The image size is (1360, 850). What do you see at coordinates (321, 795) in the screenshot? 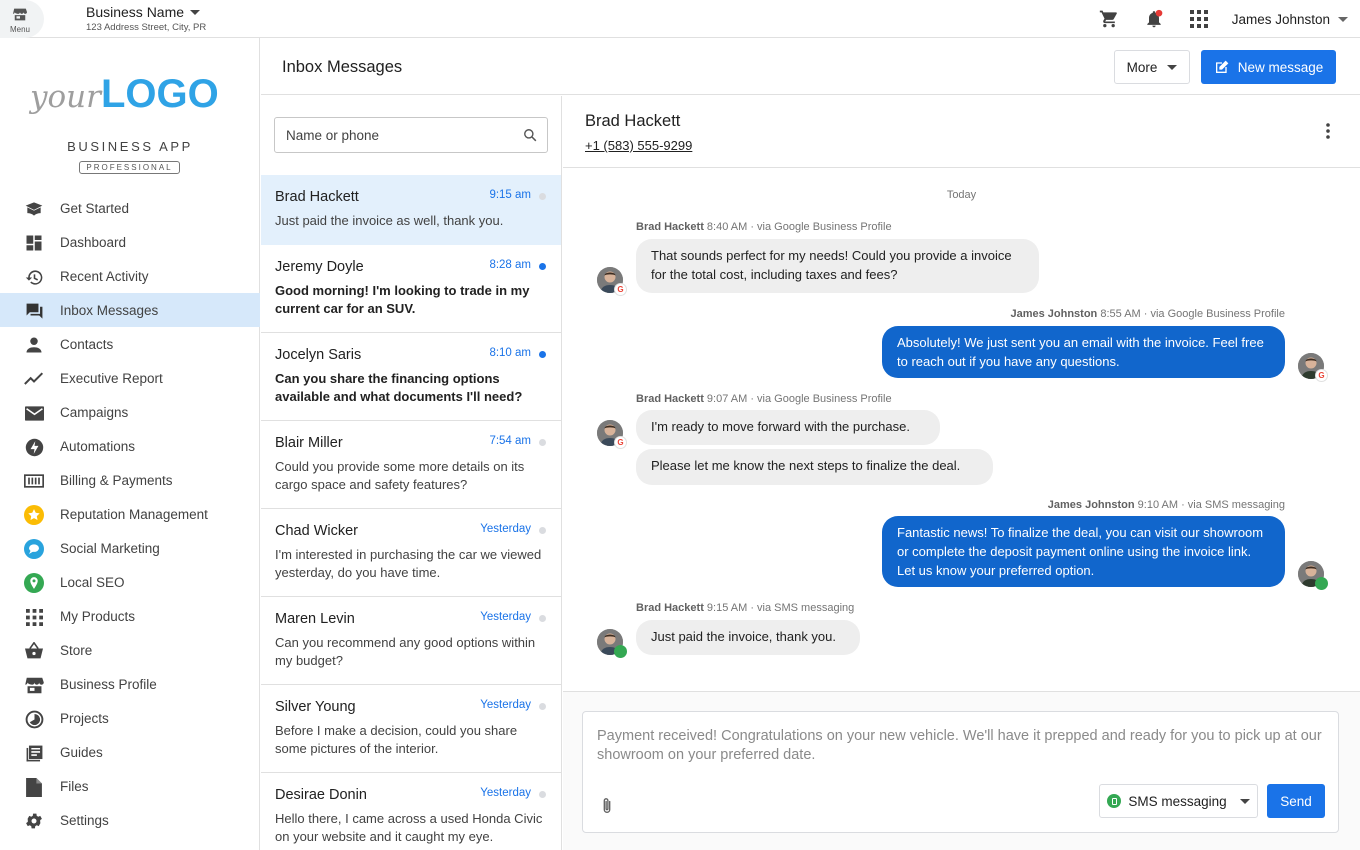
I see `conversation-name: Desirae Donin` at bounding box center [321, 795].